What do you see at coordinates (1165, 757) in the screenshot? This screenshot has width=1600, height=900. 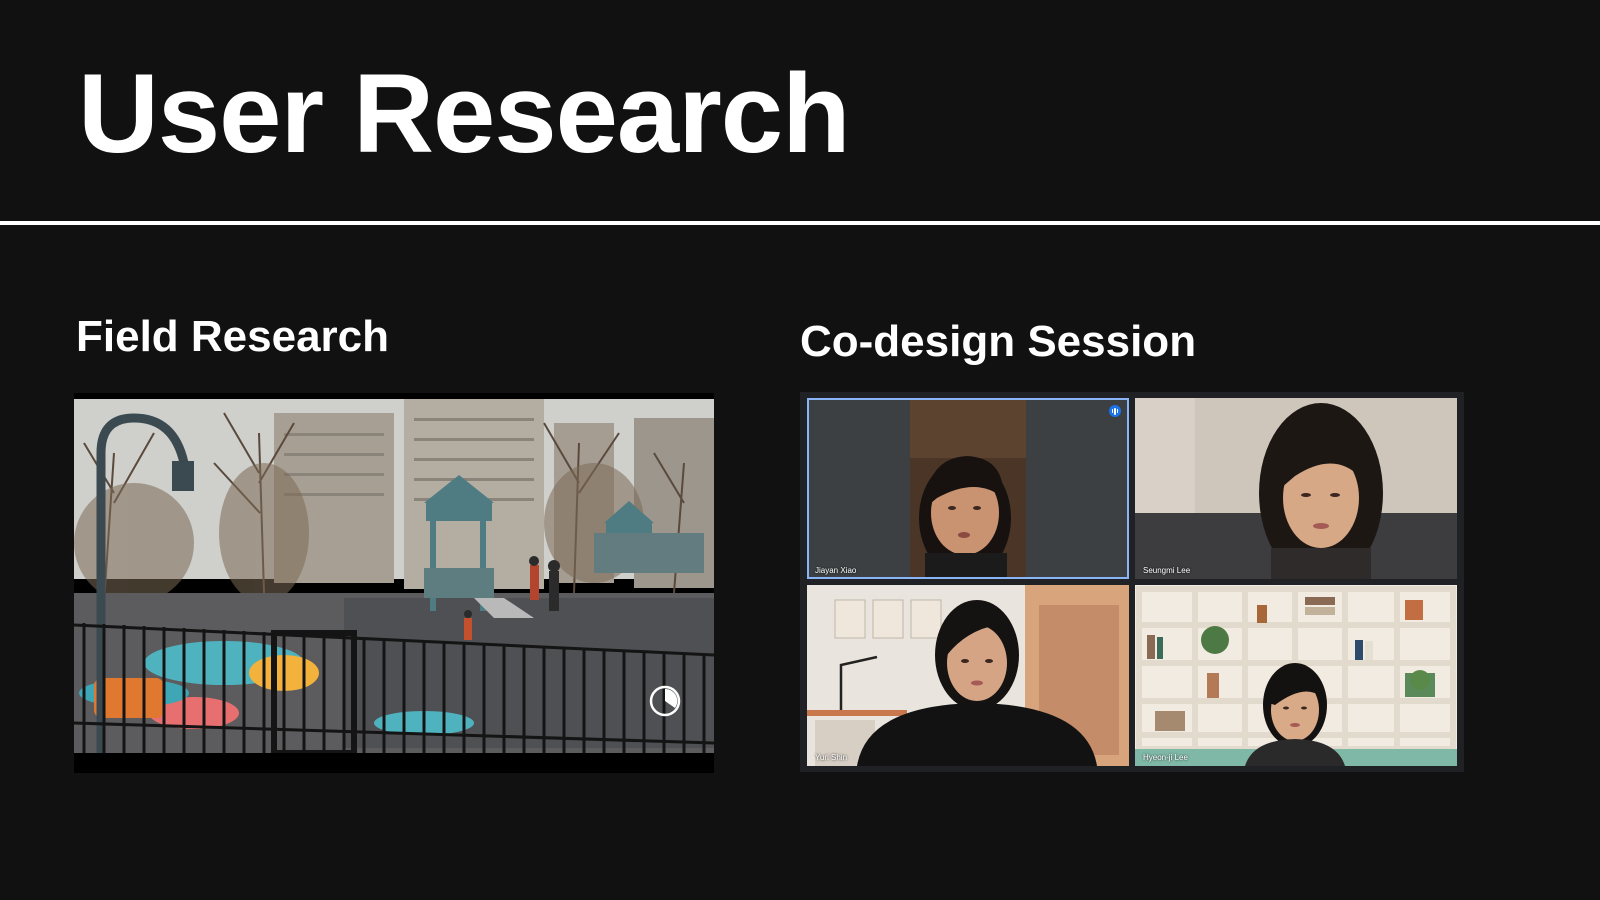 I see `participant-name: Hyeon-ji Lee` at bounding box center [1165, 757].